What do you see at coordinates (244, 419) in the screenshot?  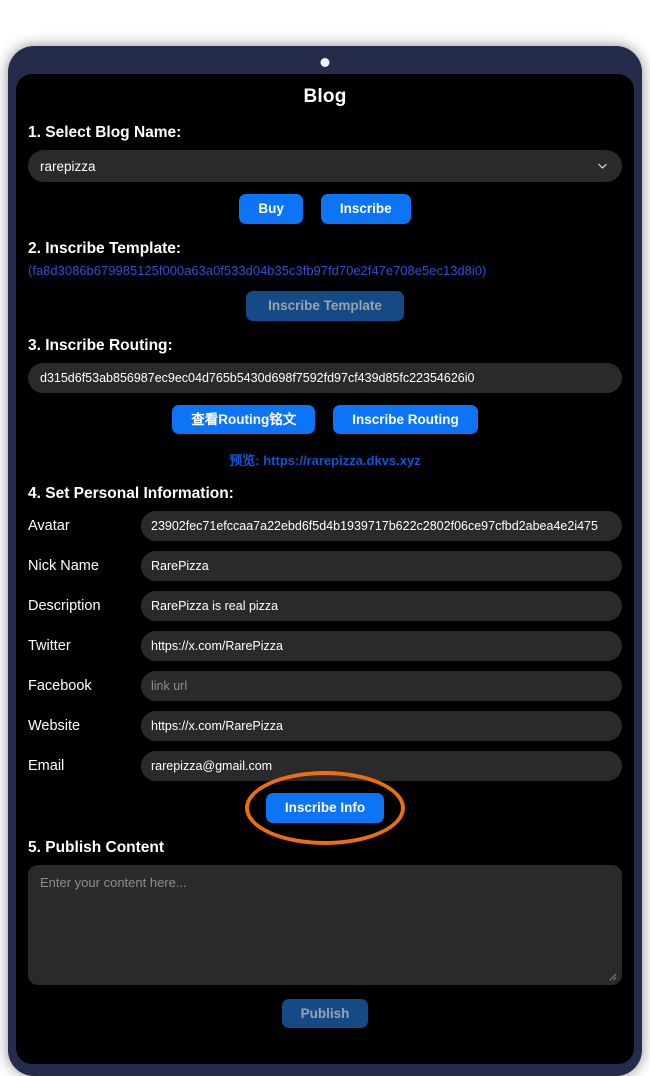 I see `view-routing-inscription-button: 查看Routing铭文` at bounding box center [244, 419].